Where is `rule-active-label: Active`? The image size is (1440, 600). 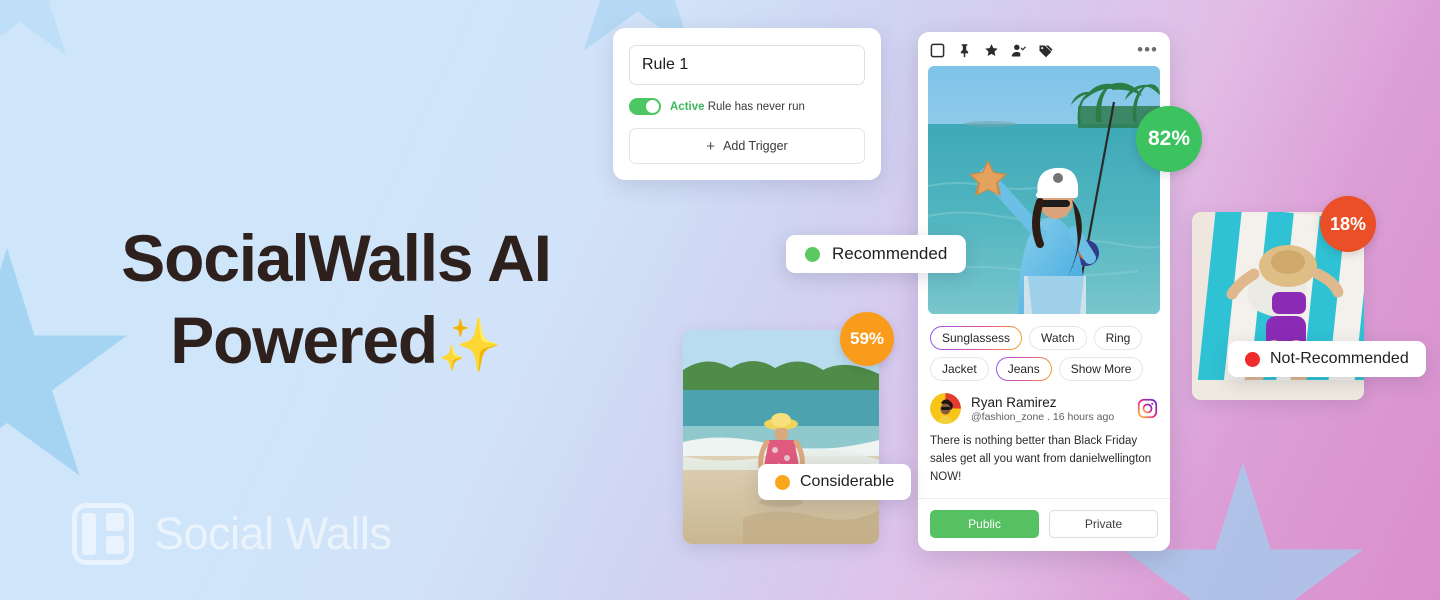 rule-active-label: Active is located at coordinates (687, 106).